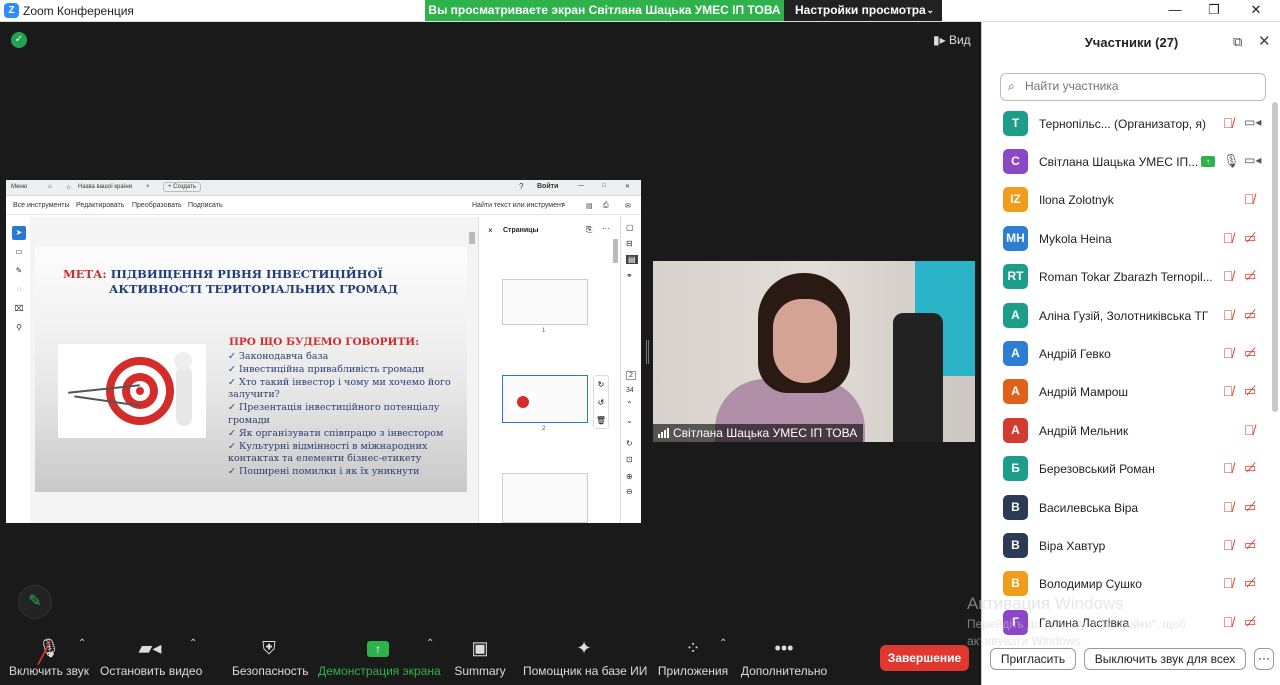 The image size is (1280, 685). Describe the element at coordinates (589, 206) in the screenshot. I see `pdf-view-icon: ▤` at that location.